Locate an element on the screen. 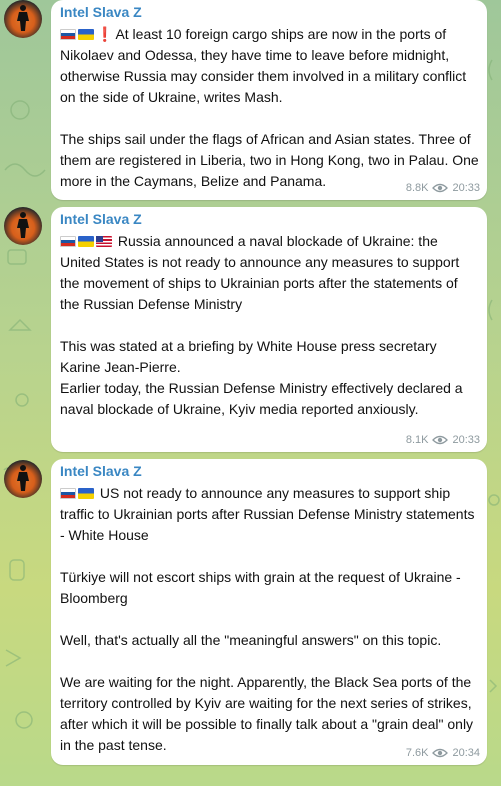 The image size is (501, 786). usa-flag-icon is located at coordinates (104, 241).